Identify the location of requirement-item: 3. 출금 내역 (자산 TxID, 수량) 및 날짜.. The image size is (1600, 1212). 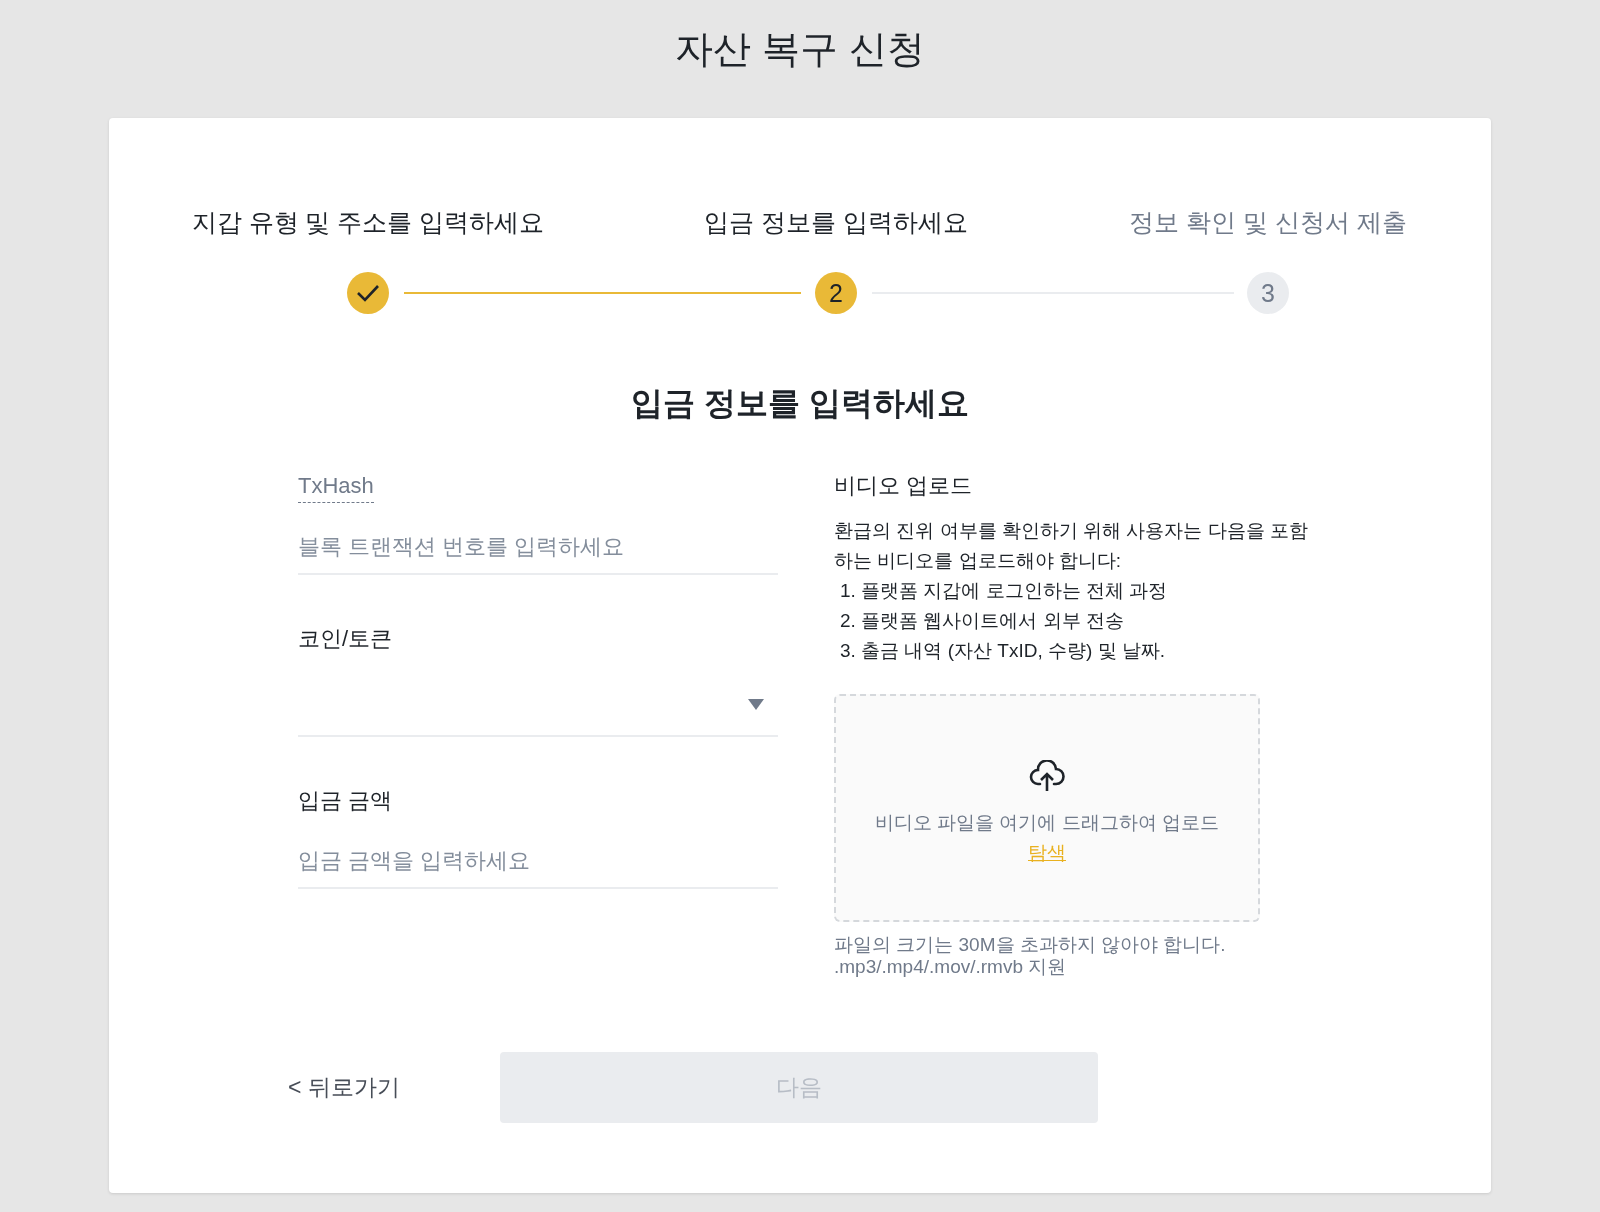
(1003, 651).